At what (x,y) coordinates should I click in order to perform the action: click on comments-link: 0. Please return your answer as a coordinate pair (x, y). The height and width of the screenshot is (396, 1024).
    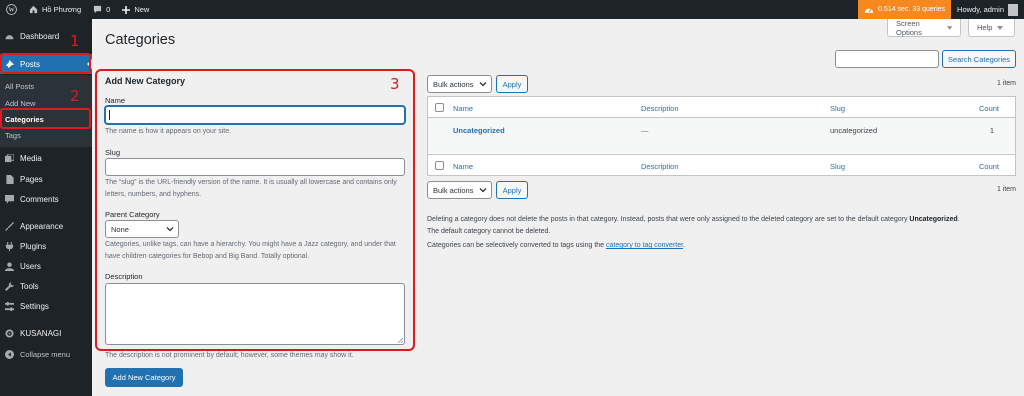
    Looking at the image, I should click on (101, 9).